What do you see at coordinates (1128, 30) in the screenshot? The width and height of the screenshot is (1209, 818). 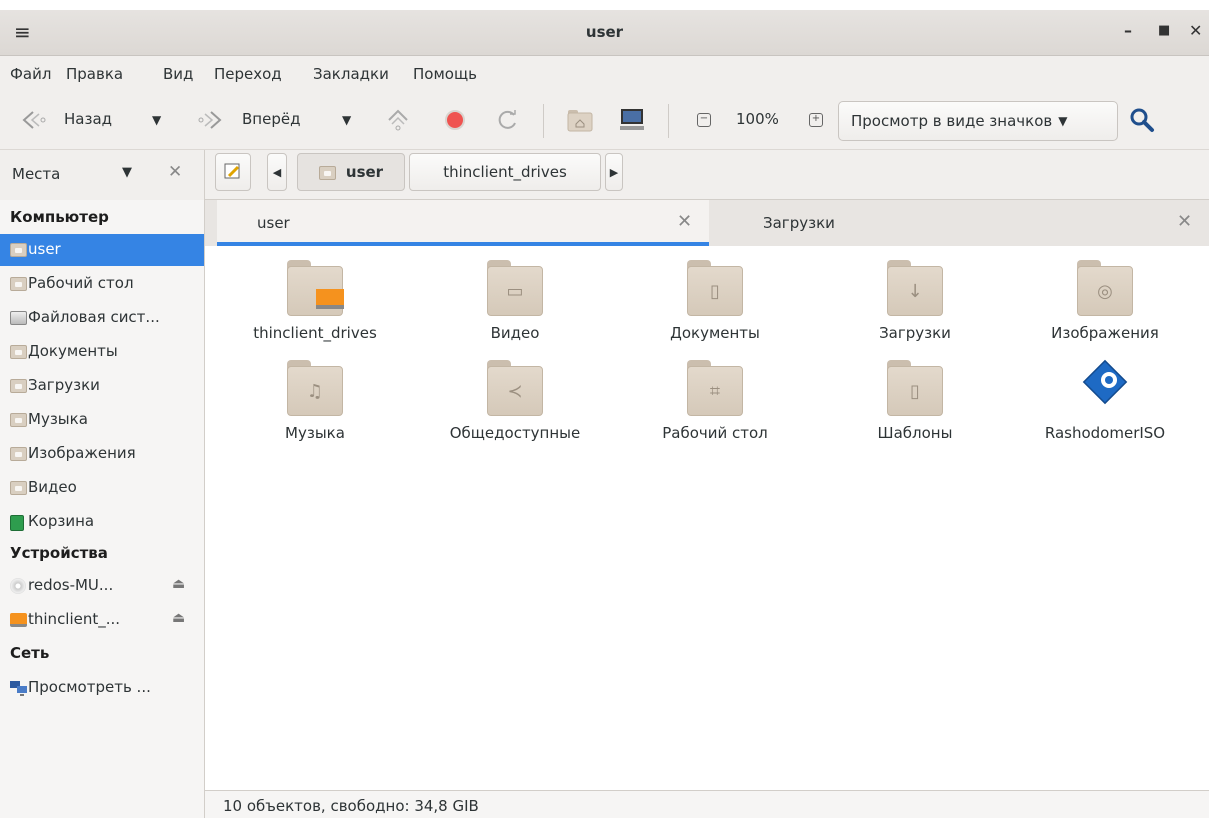 I see `minimize-button: –` at bounding box center [1128, 30].